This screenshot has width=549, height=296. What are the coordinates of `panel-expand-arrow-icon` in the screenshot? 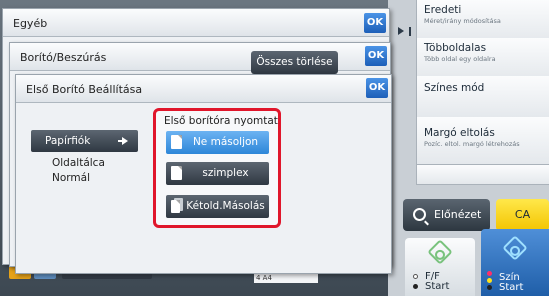 It's located at (401, 31).